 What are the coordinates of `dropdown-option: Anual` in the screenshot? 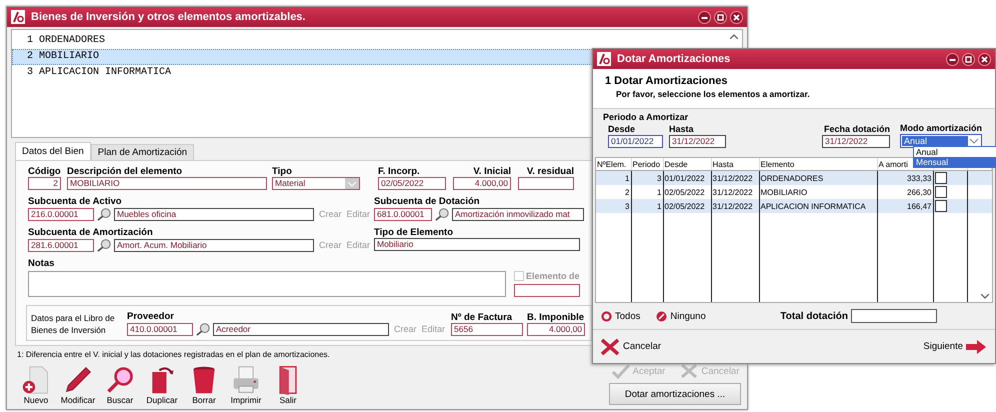 It's located at (955, 152).